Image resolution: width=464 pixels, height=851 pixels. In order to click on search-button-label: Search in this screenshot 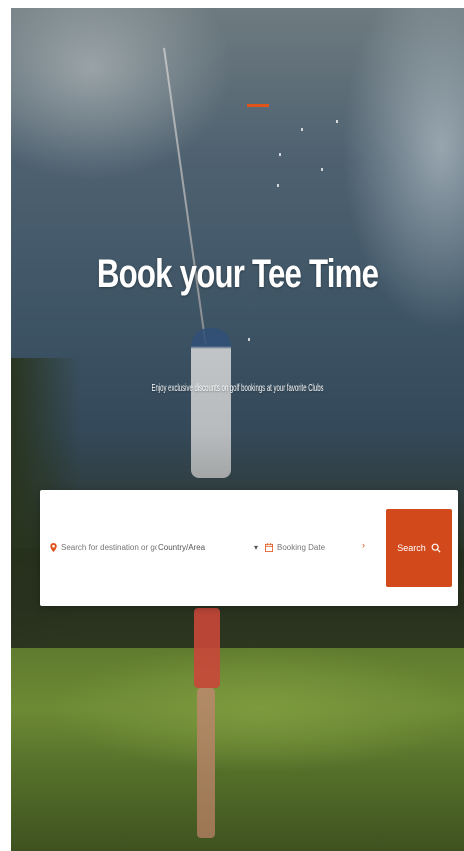, I will do `click(411, 548)`.